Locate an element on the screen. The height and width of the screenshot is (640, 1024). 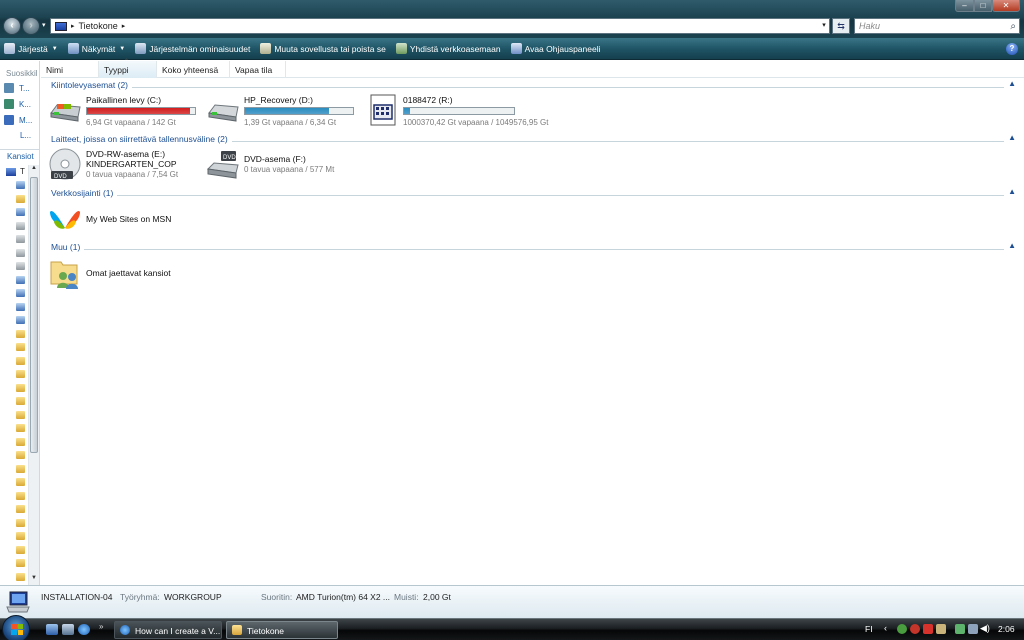
address-bar: ▸ Tietokone ▸ is located at coordinates (440, 26).